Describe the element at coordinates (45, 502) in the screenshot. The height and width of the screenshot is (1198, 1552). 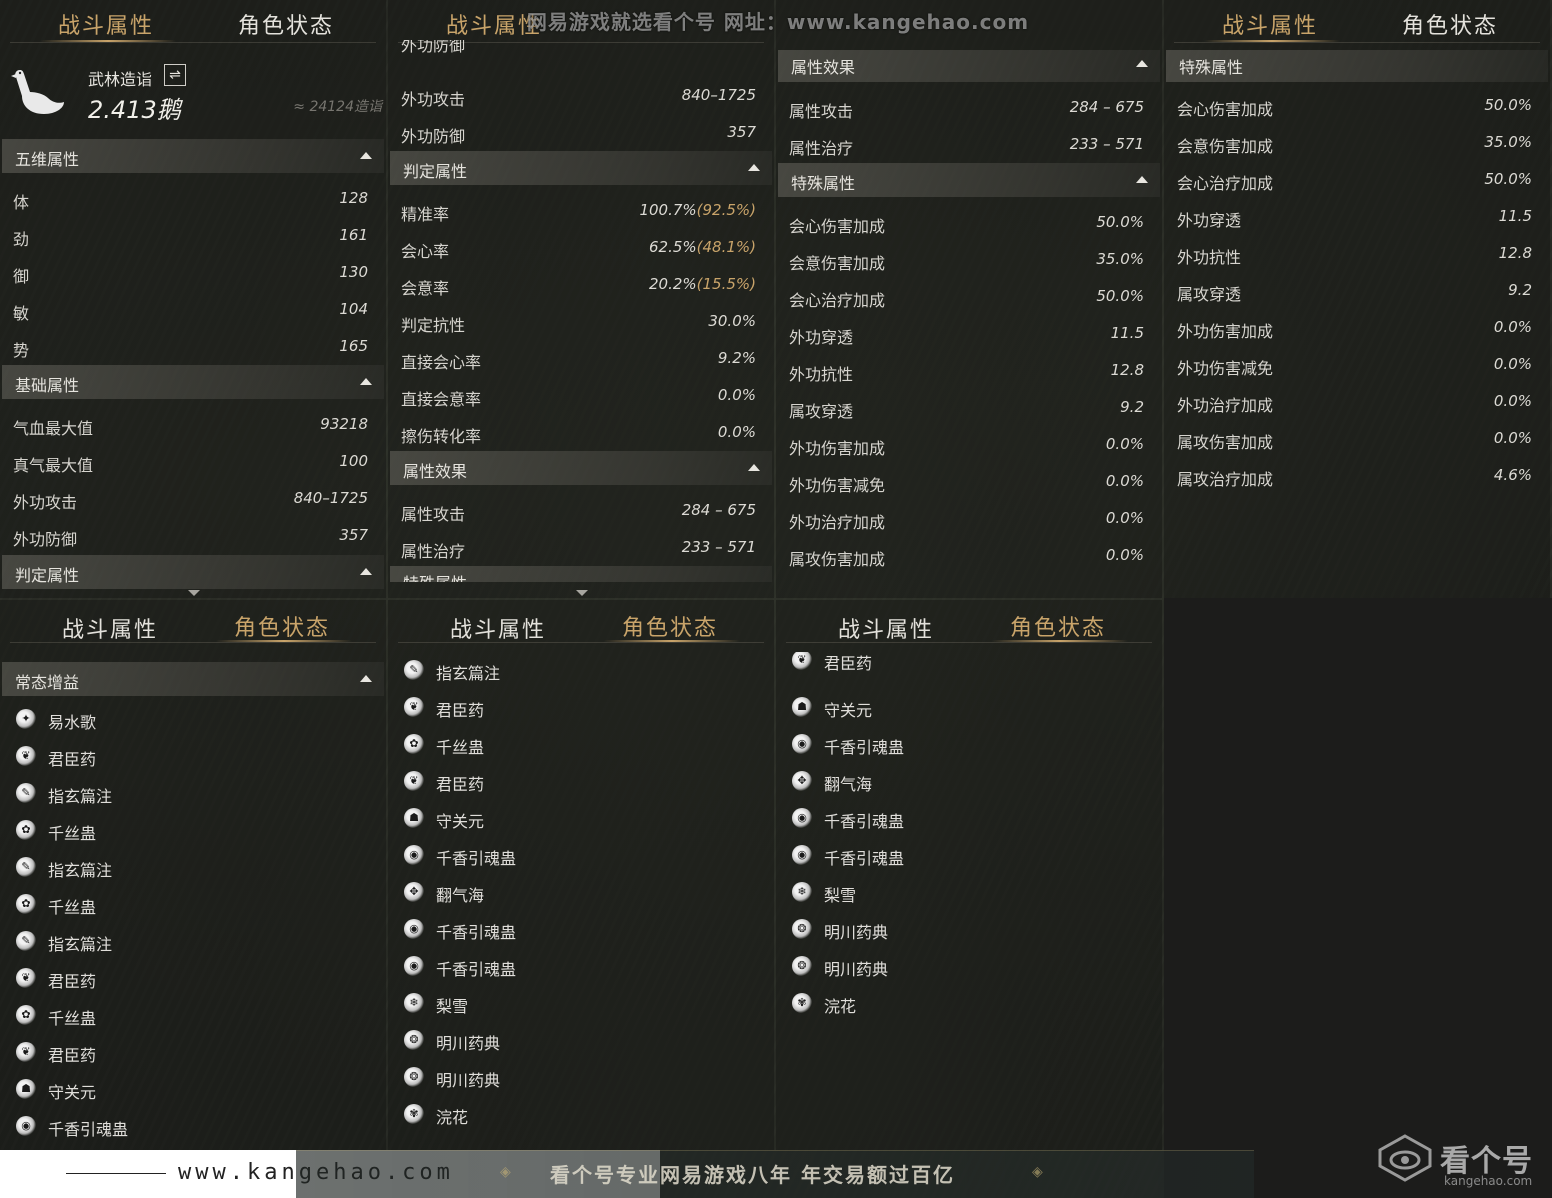
I see `attr-label: 外功攻击` at that location.